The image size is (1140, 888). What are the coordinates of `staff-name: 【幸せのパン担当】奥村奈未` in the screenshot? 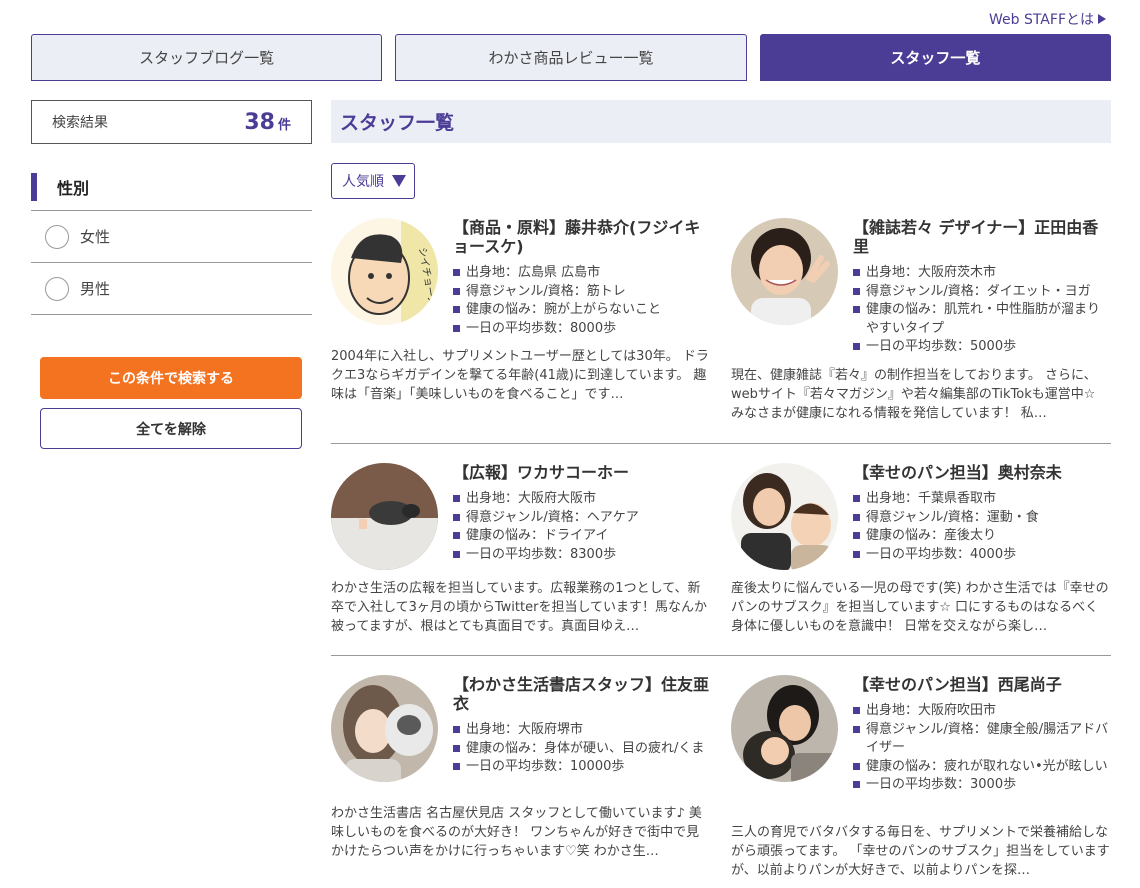 It's located at (982, 472).